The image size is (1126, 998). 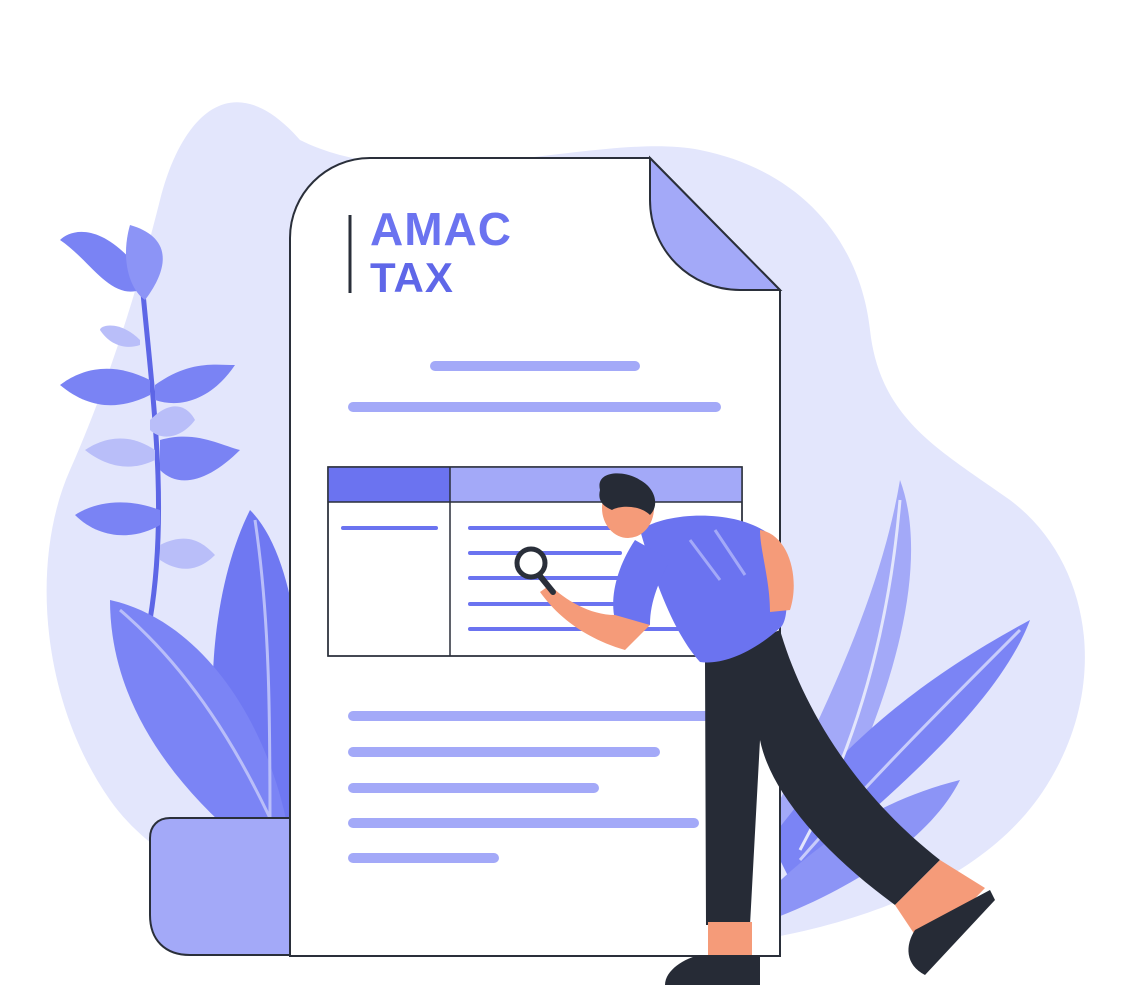 What do you see at coordinates (225, 886) in the screenshot?
I see `plant-pot` at bounding box center [225, 886].